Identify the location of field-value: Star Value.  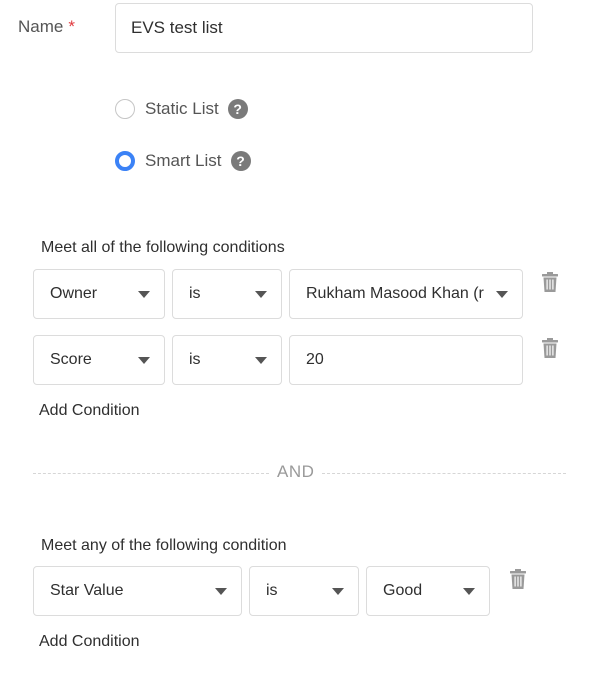
(87, 590).